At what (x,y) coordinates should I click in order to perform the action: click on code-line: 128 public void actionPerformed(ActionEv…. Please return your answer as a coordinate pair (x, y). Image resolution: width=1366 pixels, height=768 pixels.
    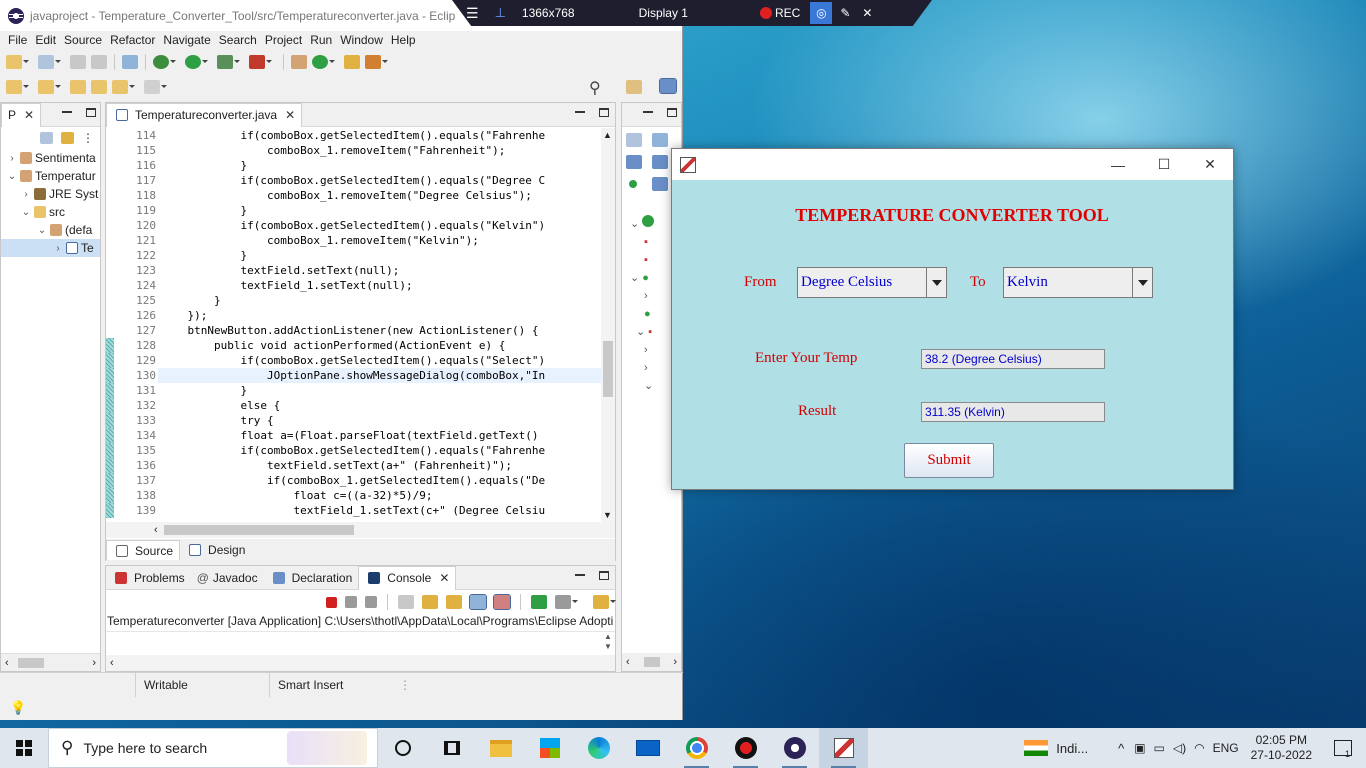
    Looking at the image, I should click on (360, 345).